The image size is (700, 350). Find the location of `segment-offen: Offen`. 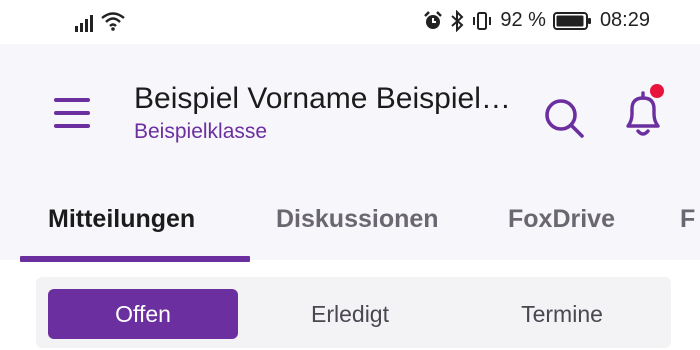

segment-offen: Offen is located at coordinates (143, 314).